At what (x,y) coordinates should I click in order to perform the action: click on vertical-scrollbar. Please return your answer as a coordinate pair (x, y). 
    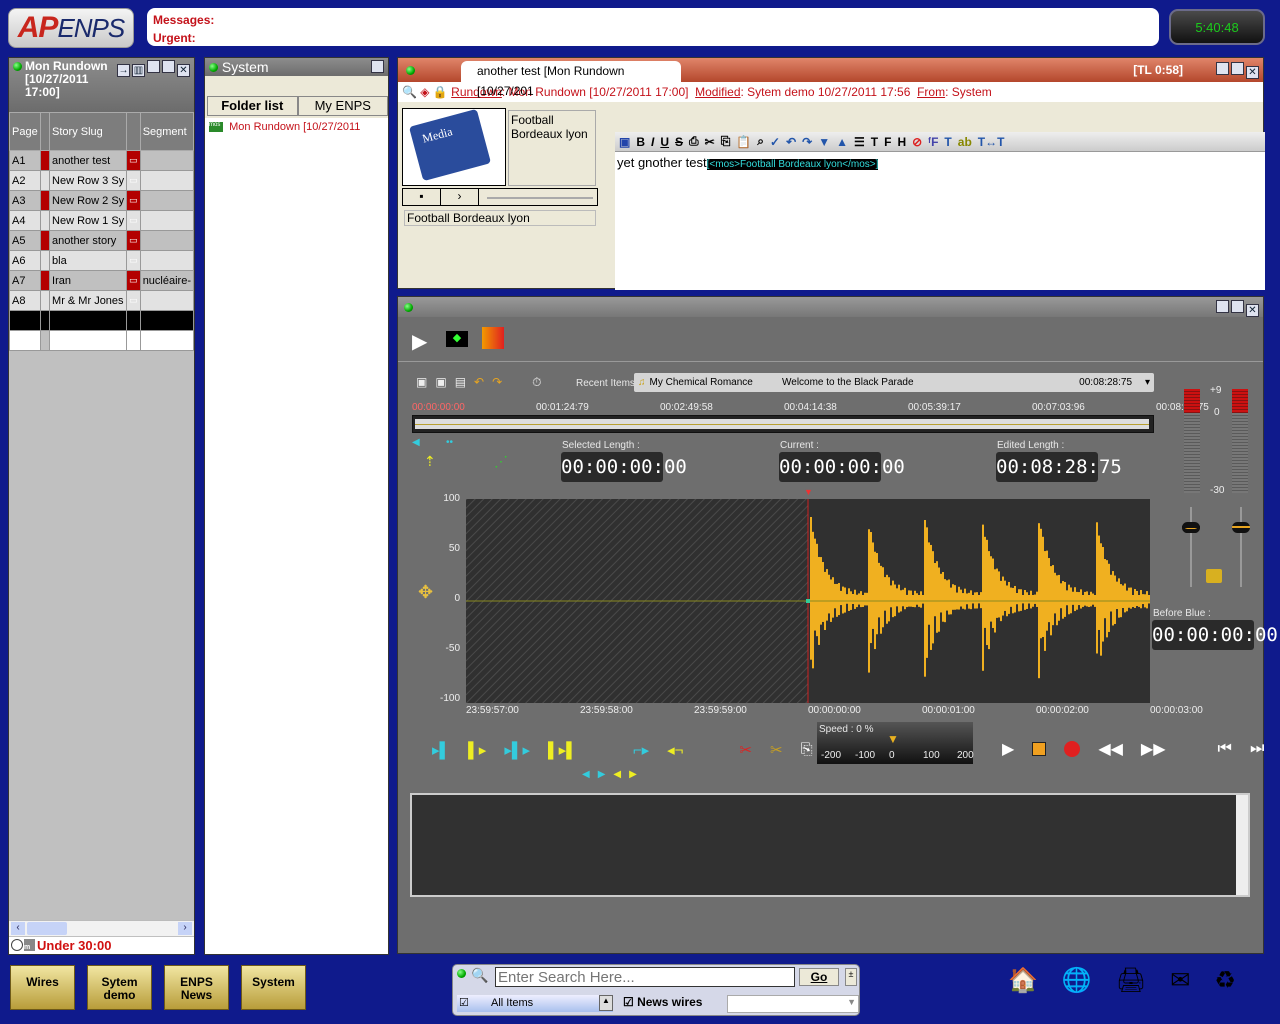
    Looking at the image, I should click on (1242, 845).